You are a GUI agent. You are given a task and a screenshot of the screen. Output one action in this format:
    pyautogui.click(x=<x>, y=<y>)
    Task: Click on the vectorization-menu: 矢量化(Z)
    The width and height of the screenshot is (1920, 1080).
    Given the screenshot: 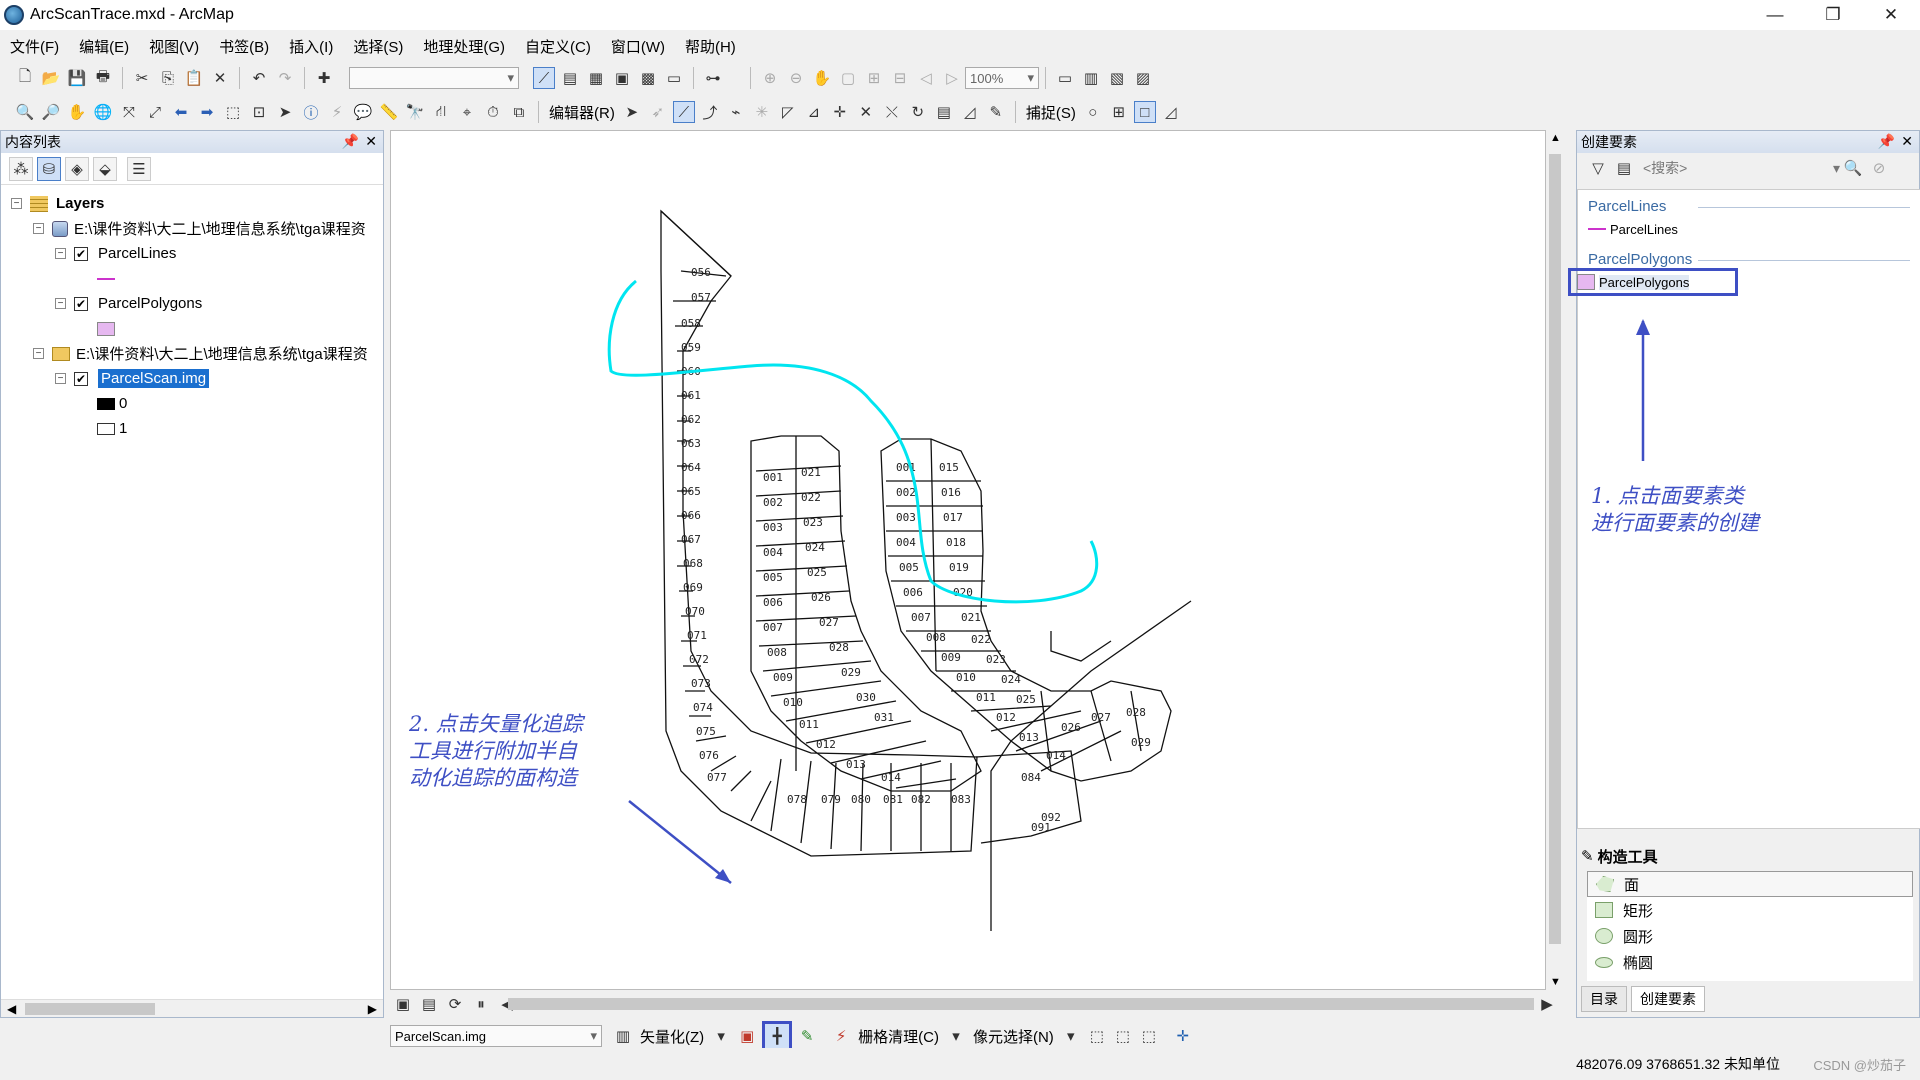 What is the action you would take?
    pyautogui.click(x=672, y=1036)
    